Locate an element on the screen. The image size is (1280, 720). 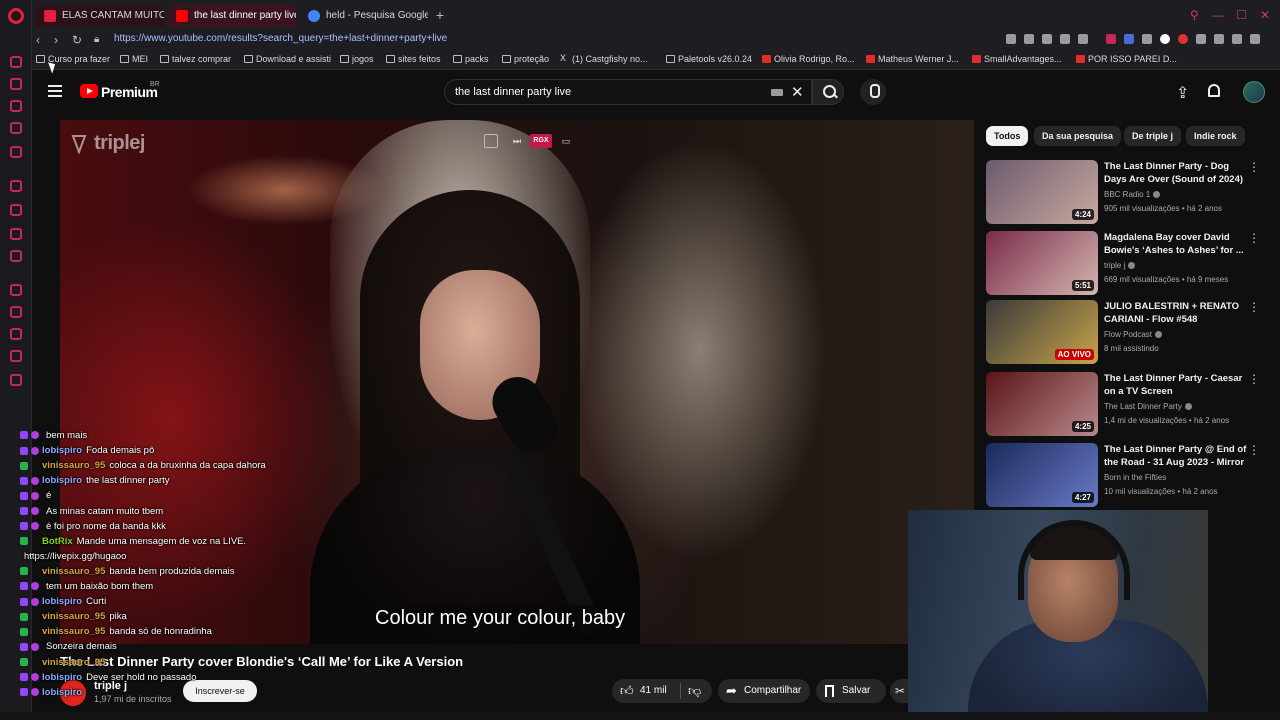
chip-da-sua-pesquisa: Da sua pesquisa is located at coordinates (1078, 136).